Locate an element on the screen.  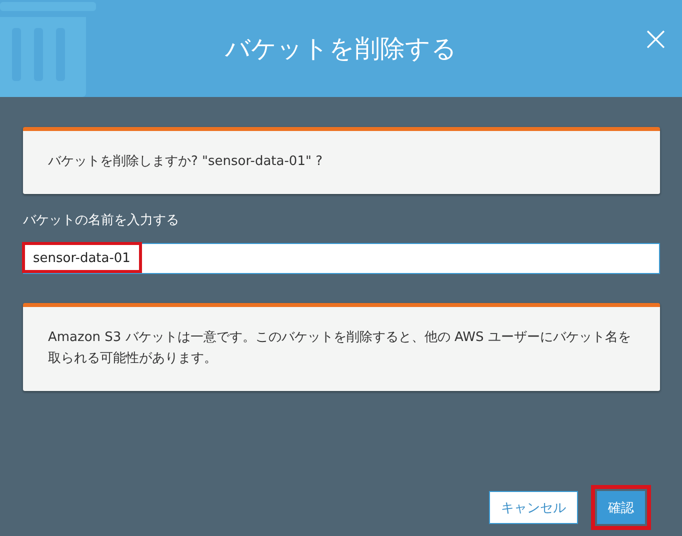
message-text: Amazon S3 バケットは一意です。このバケットを削除すると、他の AWS ユーザーにバケット名を取られる可能性があります。 is located at coordinates (340, 348).